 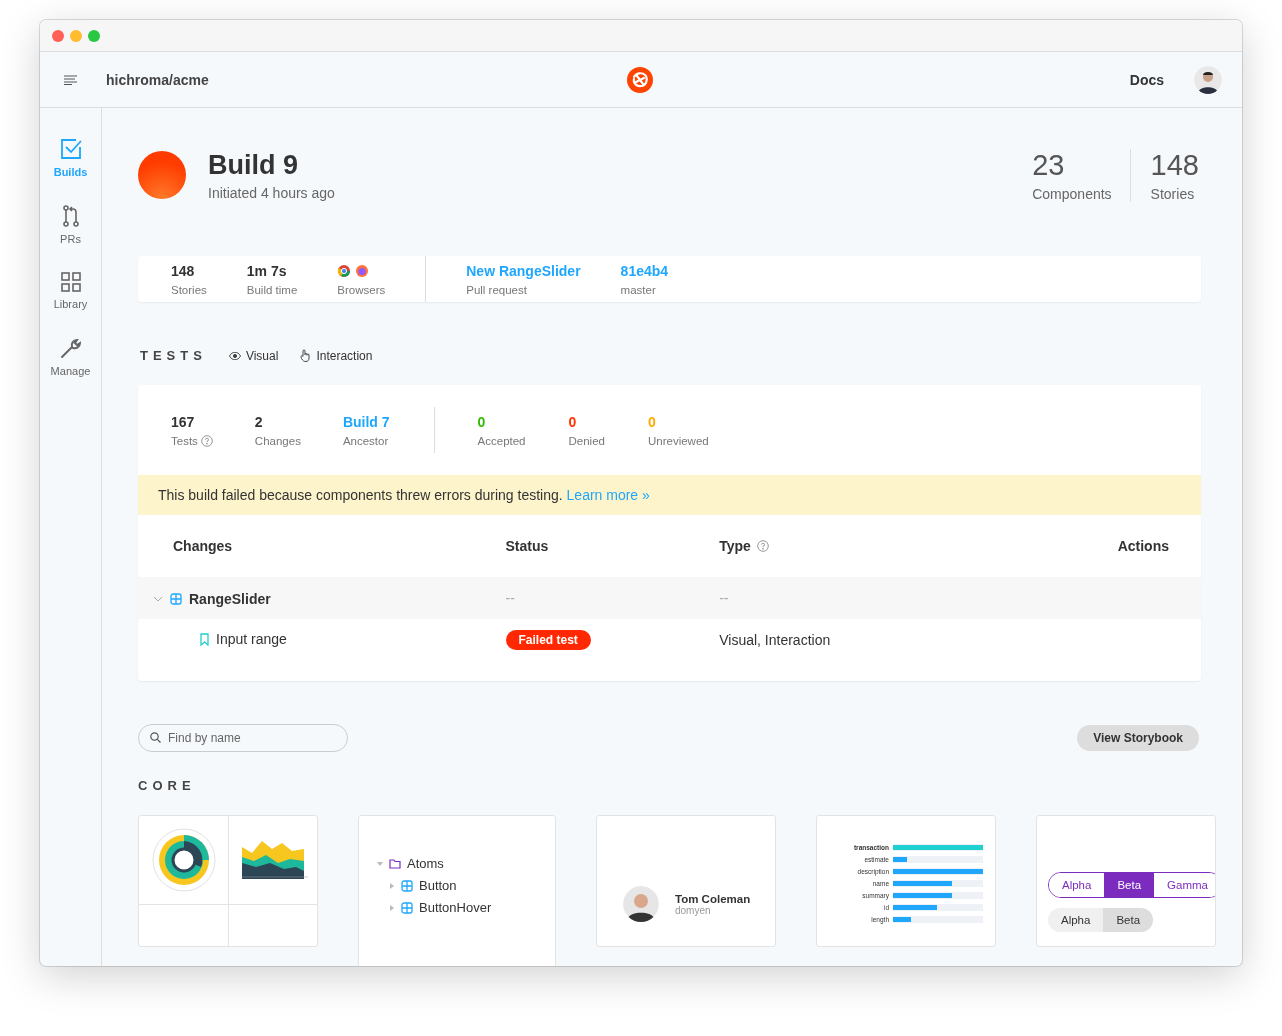 I want to click on logo-icon, so click(x=640, y=80).